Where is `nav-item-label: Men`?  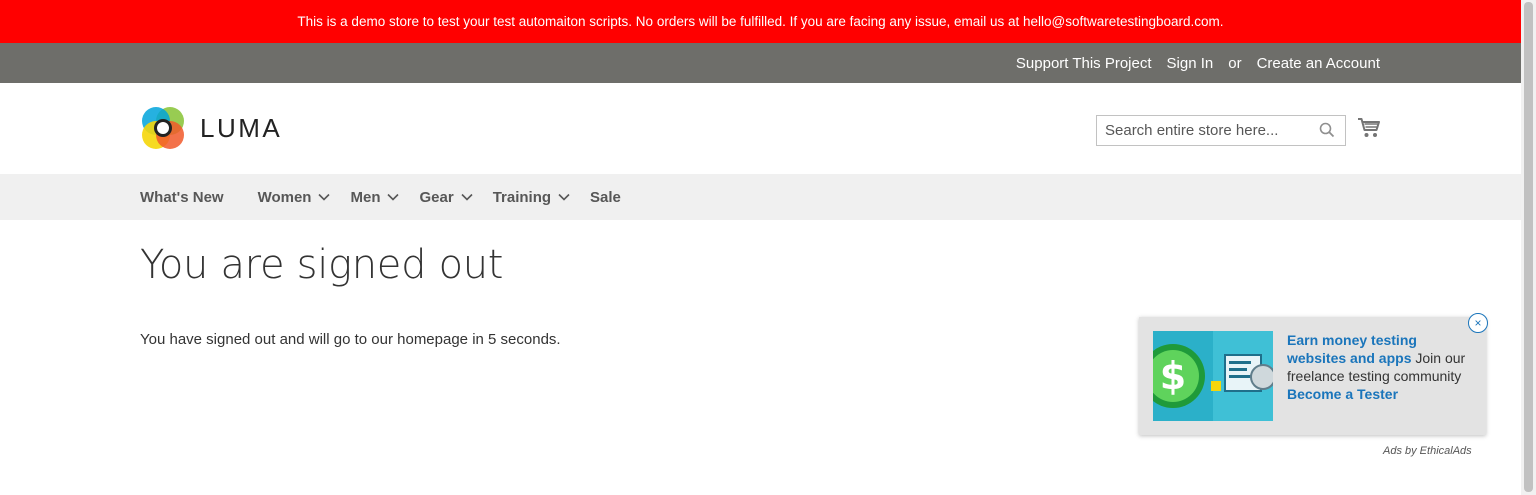 nav-item-label: Men is located at coordinates (365, 197).